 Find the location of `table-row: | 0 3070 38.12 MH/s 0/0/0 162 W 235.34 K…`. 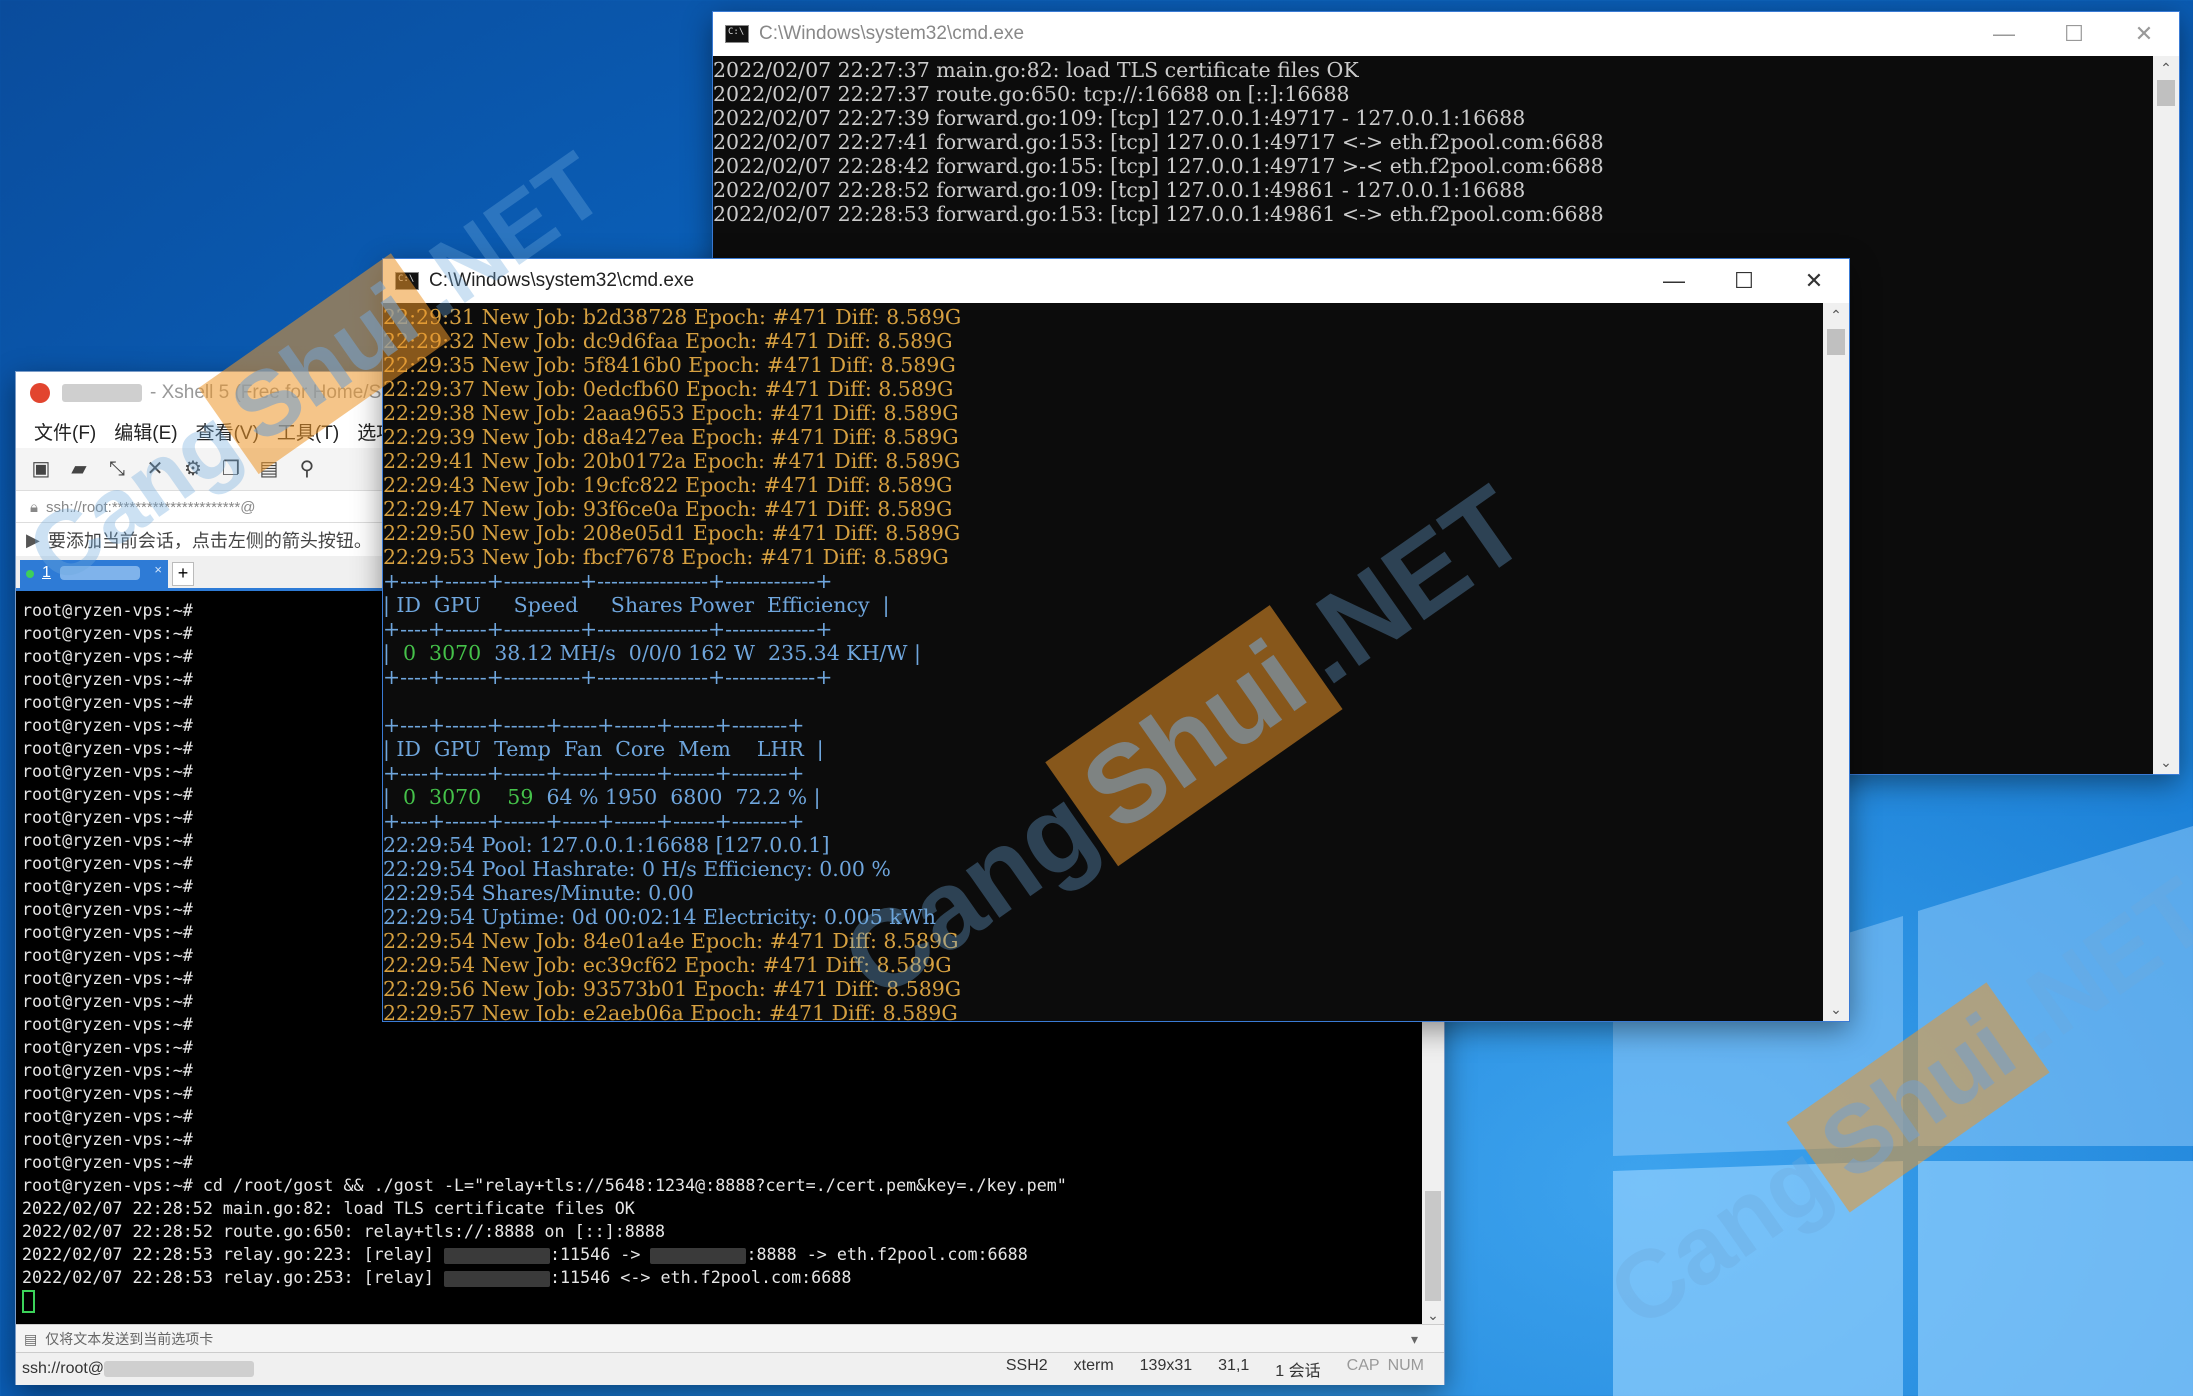

table-row: | 0 3070 38.12 MH/s 0/0/0 162 W 235.34 K… is located at coordinates (652, 653).